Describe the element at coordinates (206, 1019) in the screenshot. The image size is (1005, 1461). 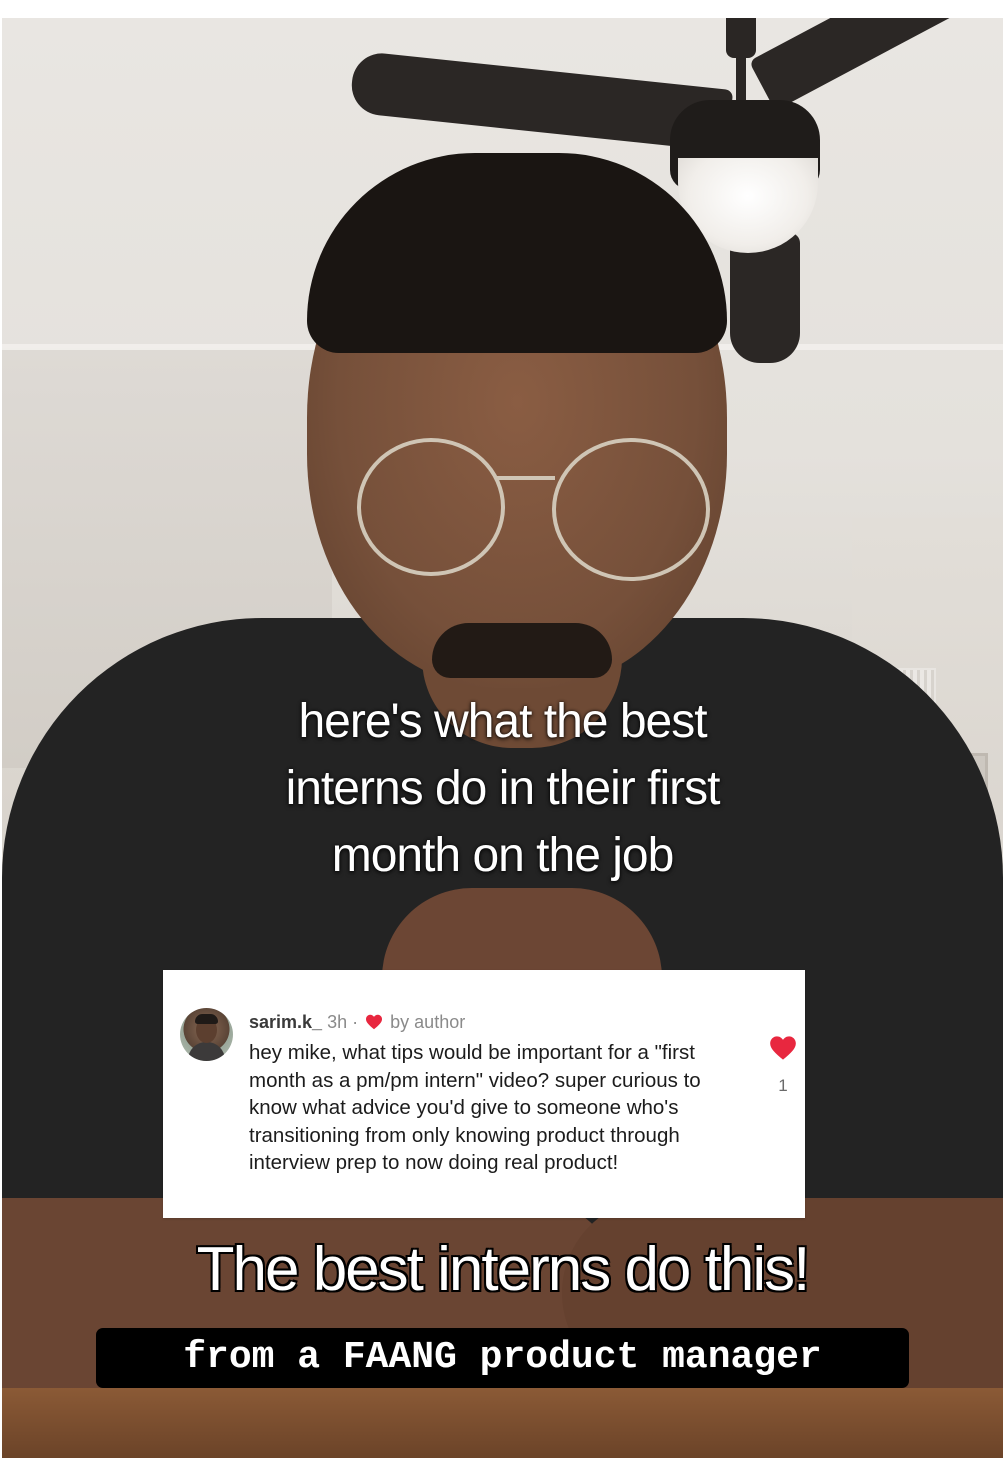
I see `avatar-hair` at that location.